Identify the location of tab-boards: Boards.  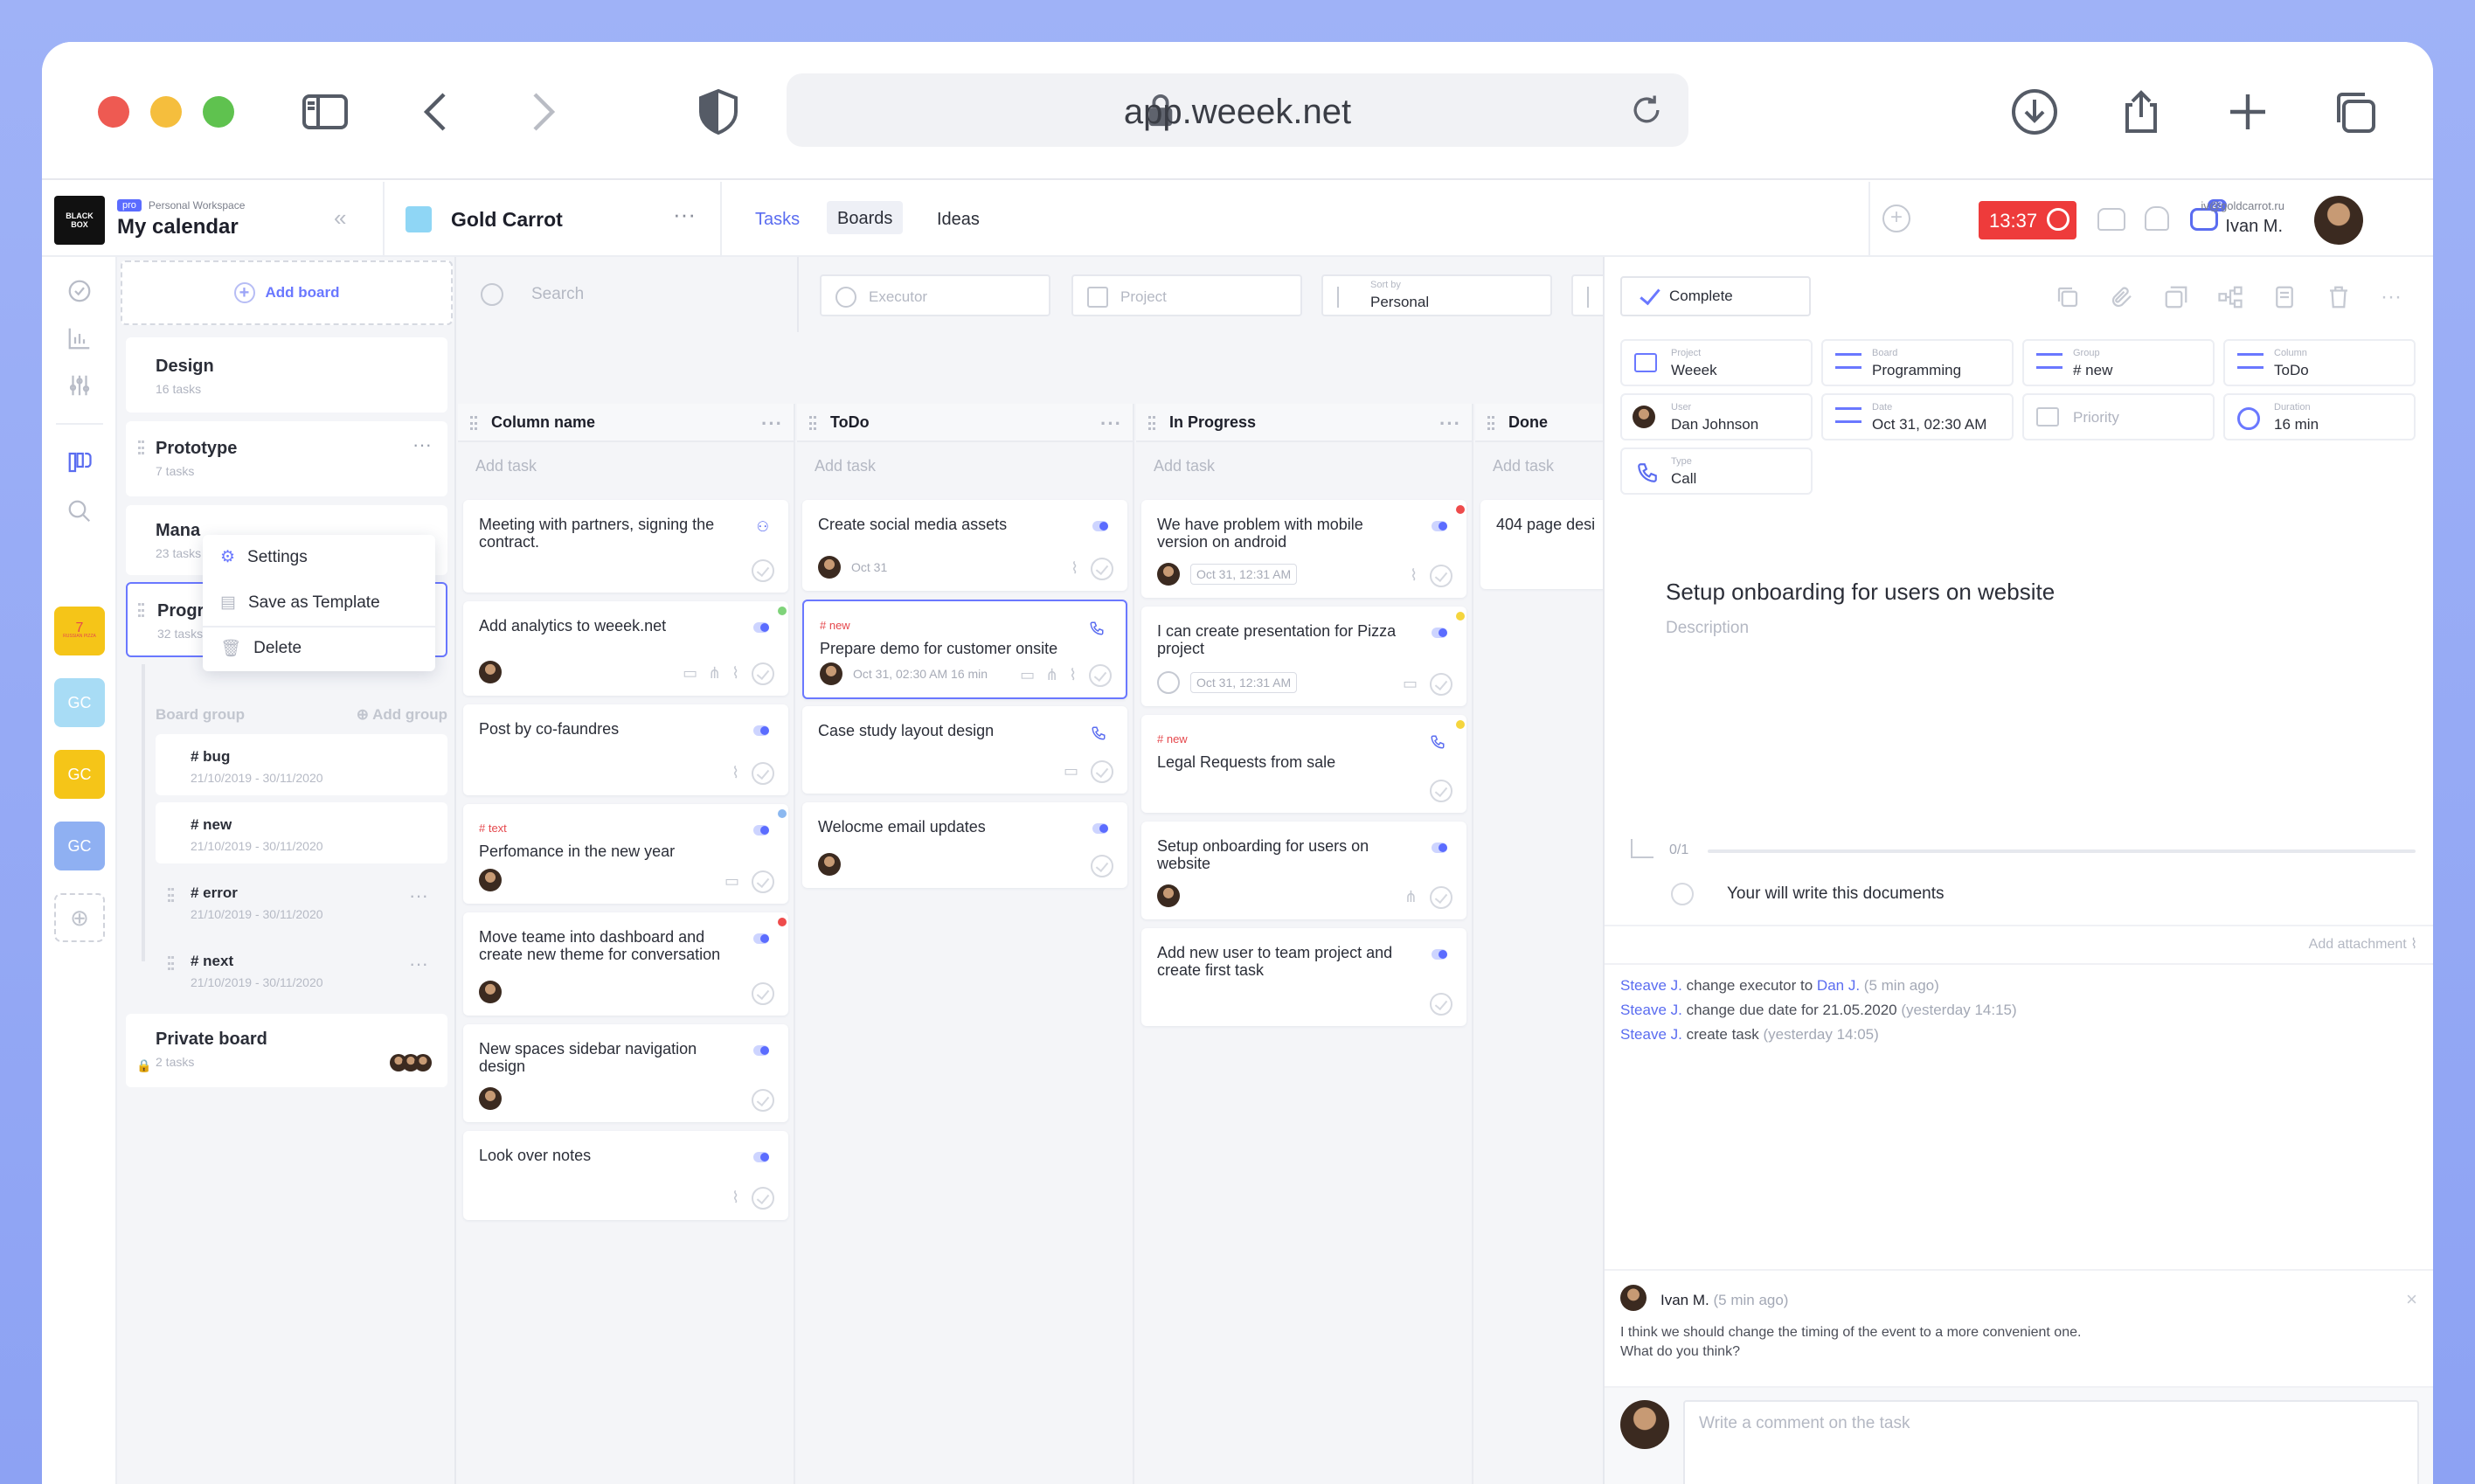
(865, 217).